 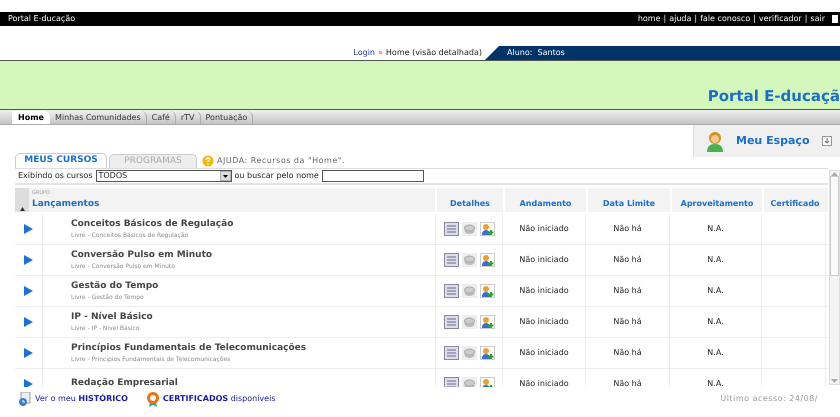 I want to click on course-title: Redação Empresarial, so click(x=253, y=382).